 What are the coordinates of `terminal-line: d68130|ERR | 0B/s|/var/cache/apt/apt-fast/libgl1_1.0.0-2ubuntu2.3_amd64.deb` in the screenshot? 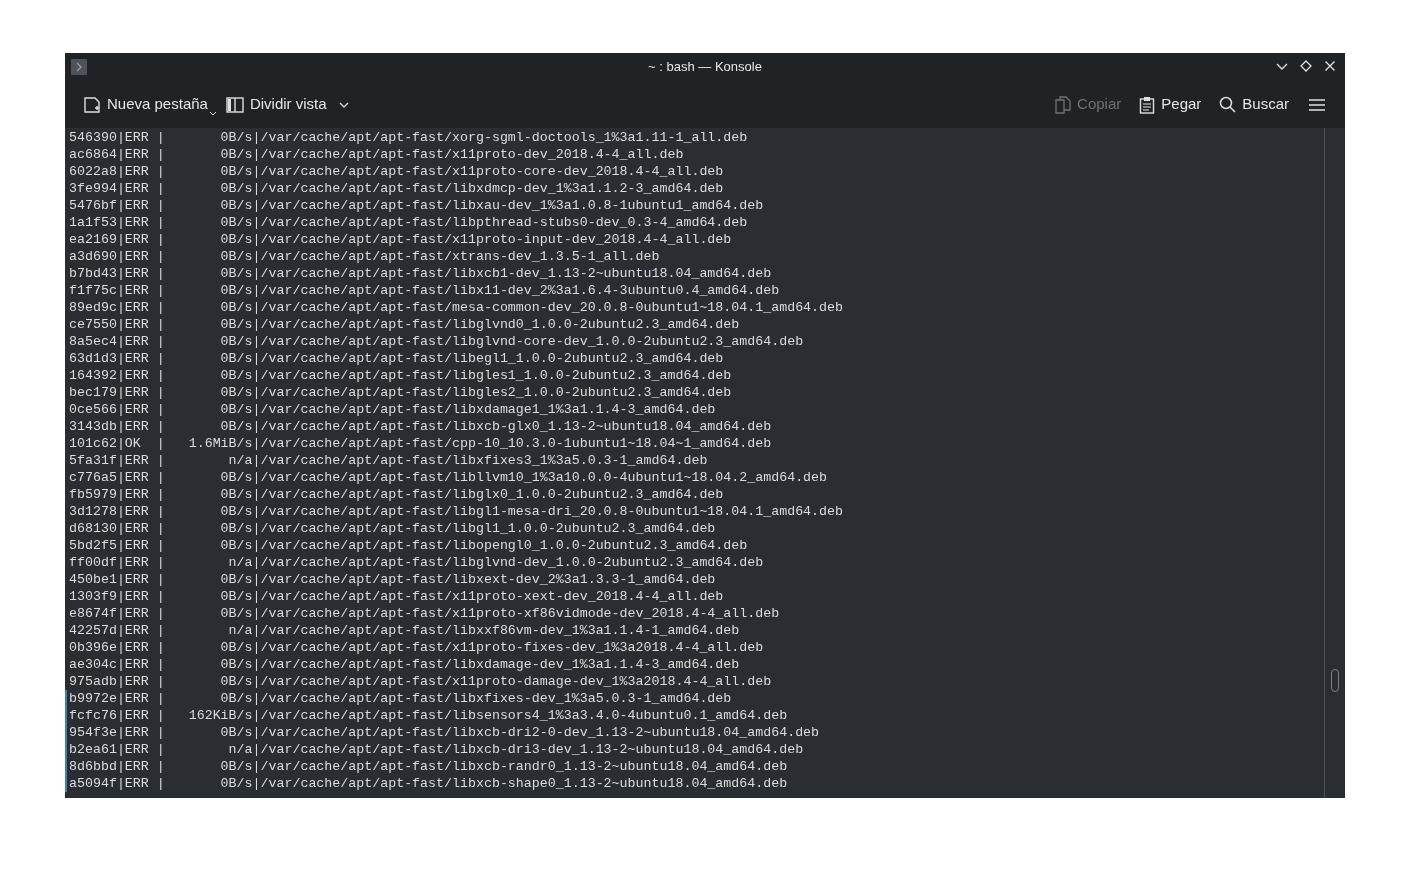 It's located at (392, 528).